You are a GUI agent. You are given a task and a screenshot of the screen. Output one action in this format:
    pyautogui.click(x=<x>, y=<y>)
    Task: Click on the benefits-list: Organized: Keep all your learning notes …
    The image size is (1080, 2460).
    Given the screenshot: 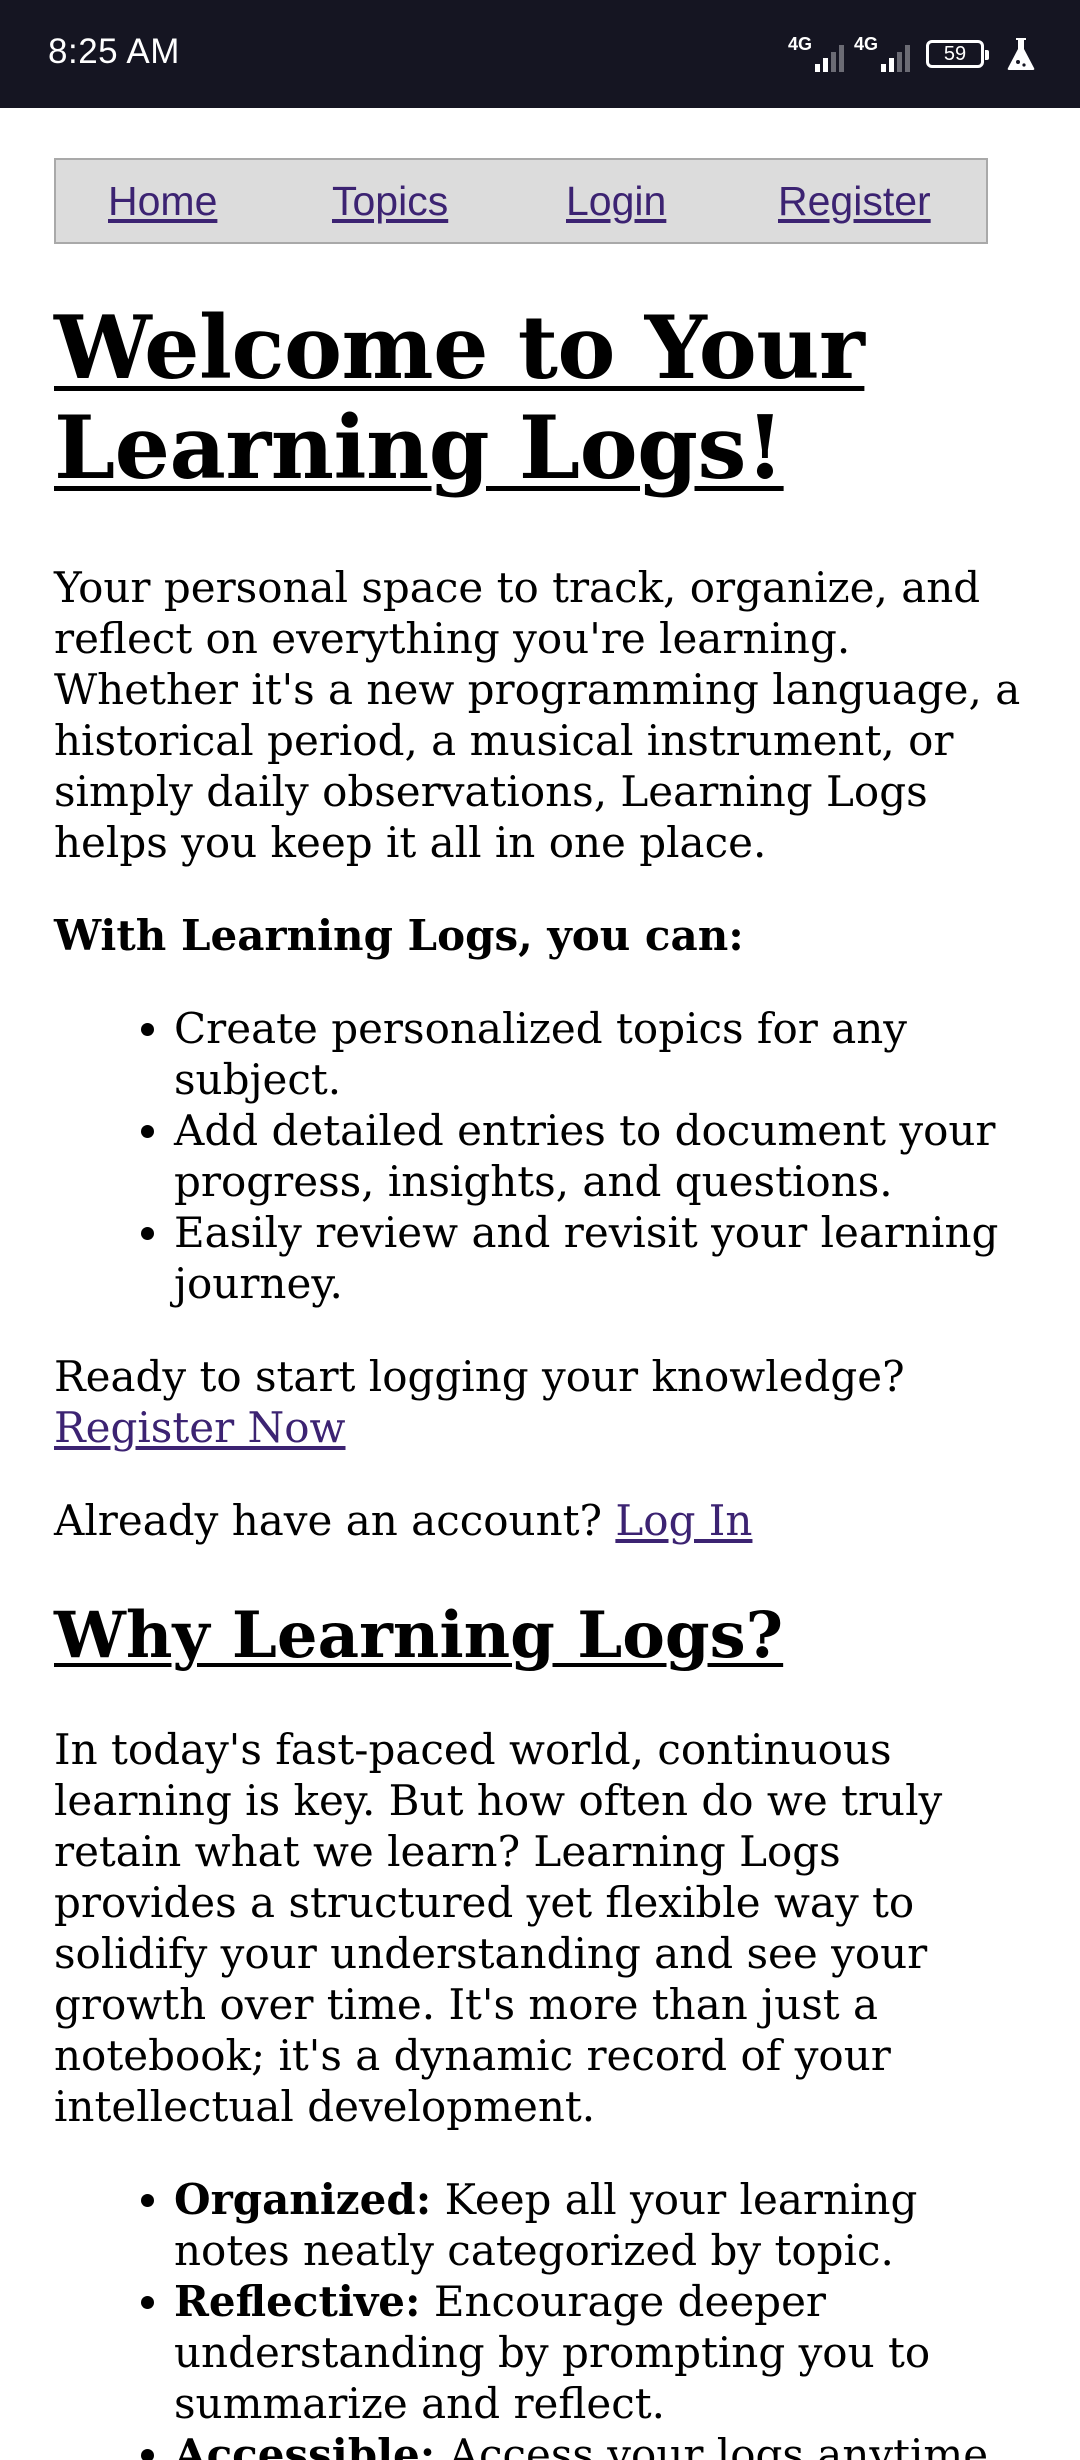 What is the action you would take?
    pyautogui.click(x=544, y=2317)
    